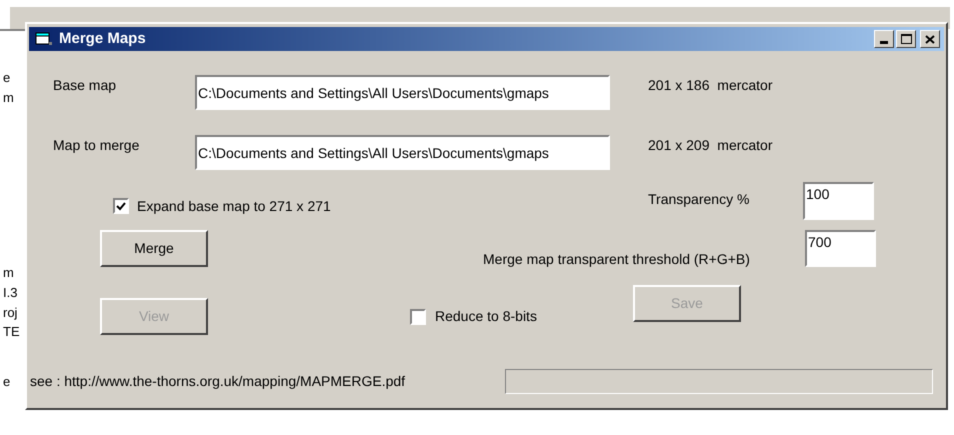 The height and width of the screenshot is (435, 954). I want to click on background-text: TE, so click(11, 332).